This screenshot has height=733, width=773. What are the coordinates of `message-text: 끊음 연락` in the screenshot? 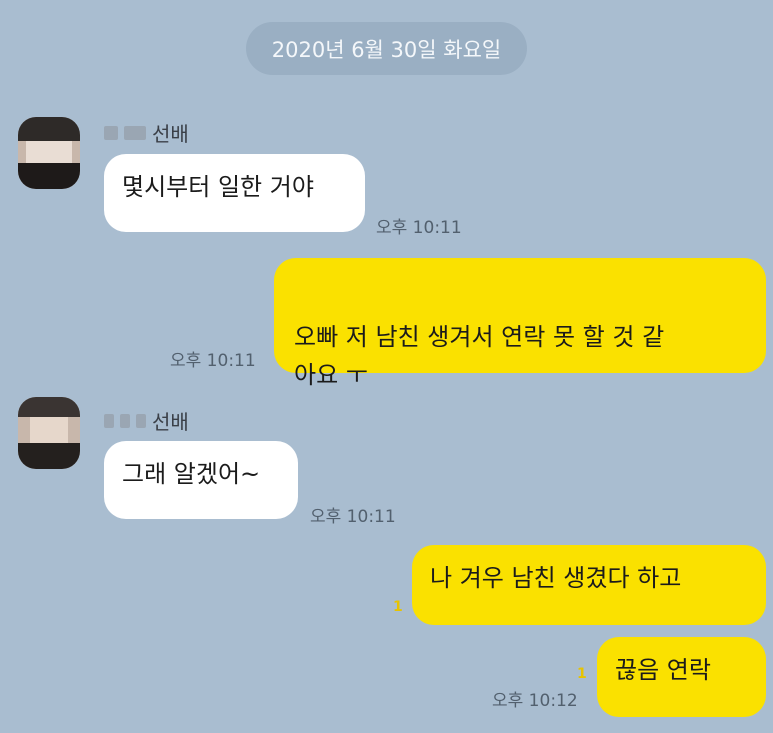 It's located at (663, 670).